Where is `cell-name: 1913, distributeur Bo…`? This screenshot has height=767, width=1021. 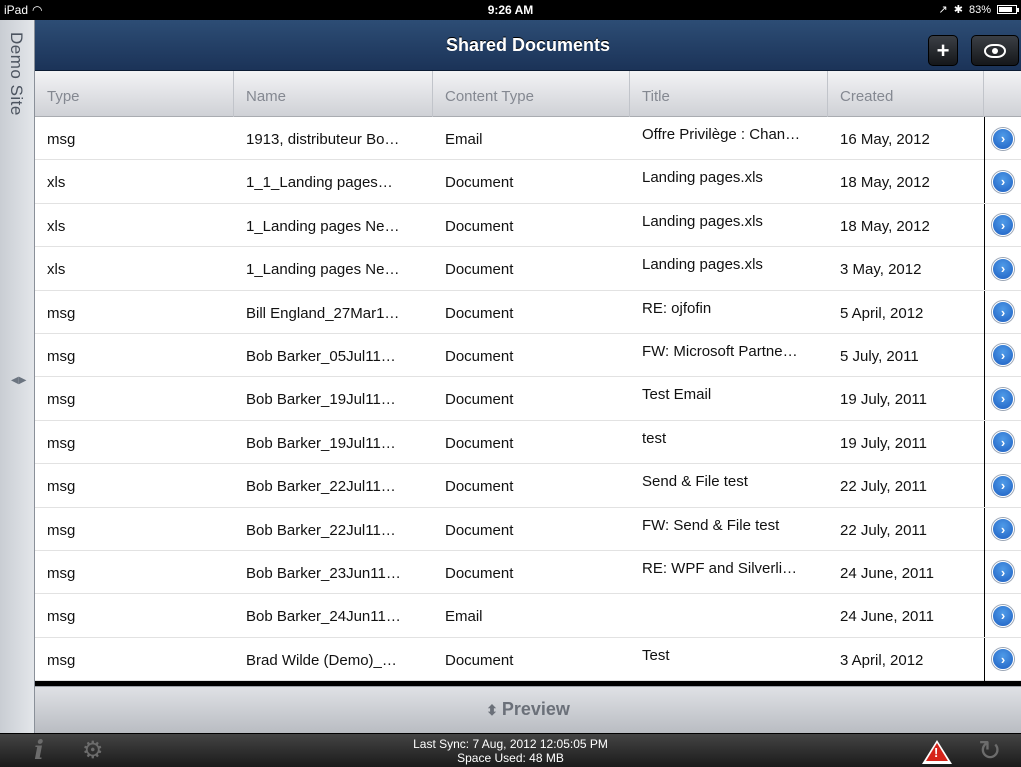 cell-name: 1913, distributeur Bo… is located at coordinates (323, 139).